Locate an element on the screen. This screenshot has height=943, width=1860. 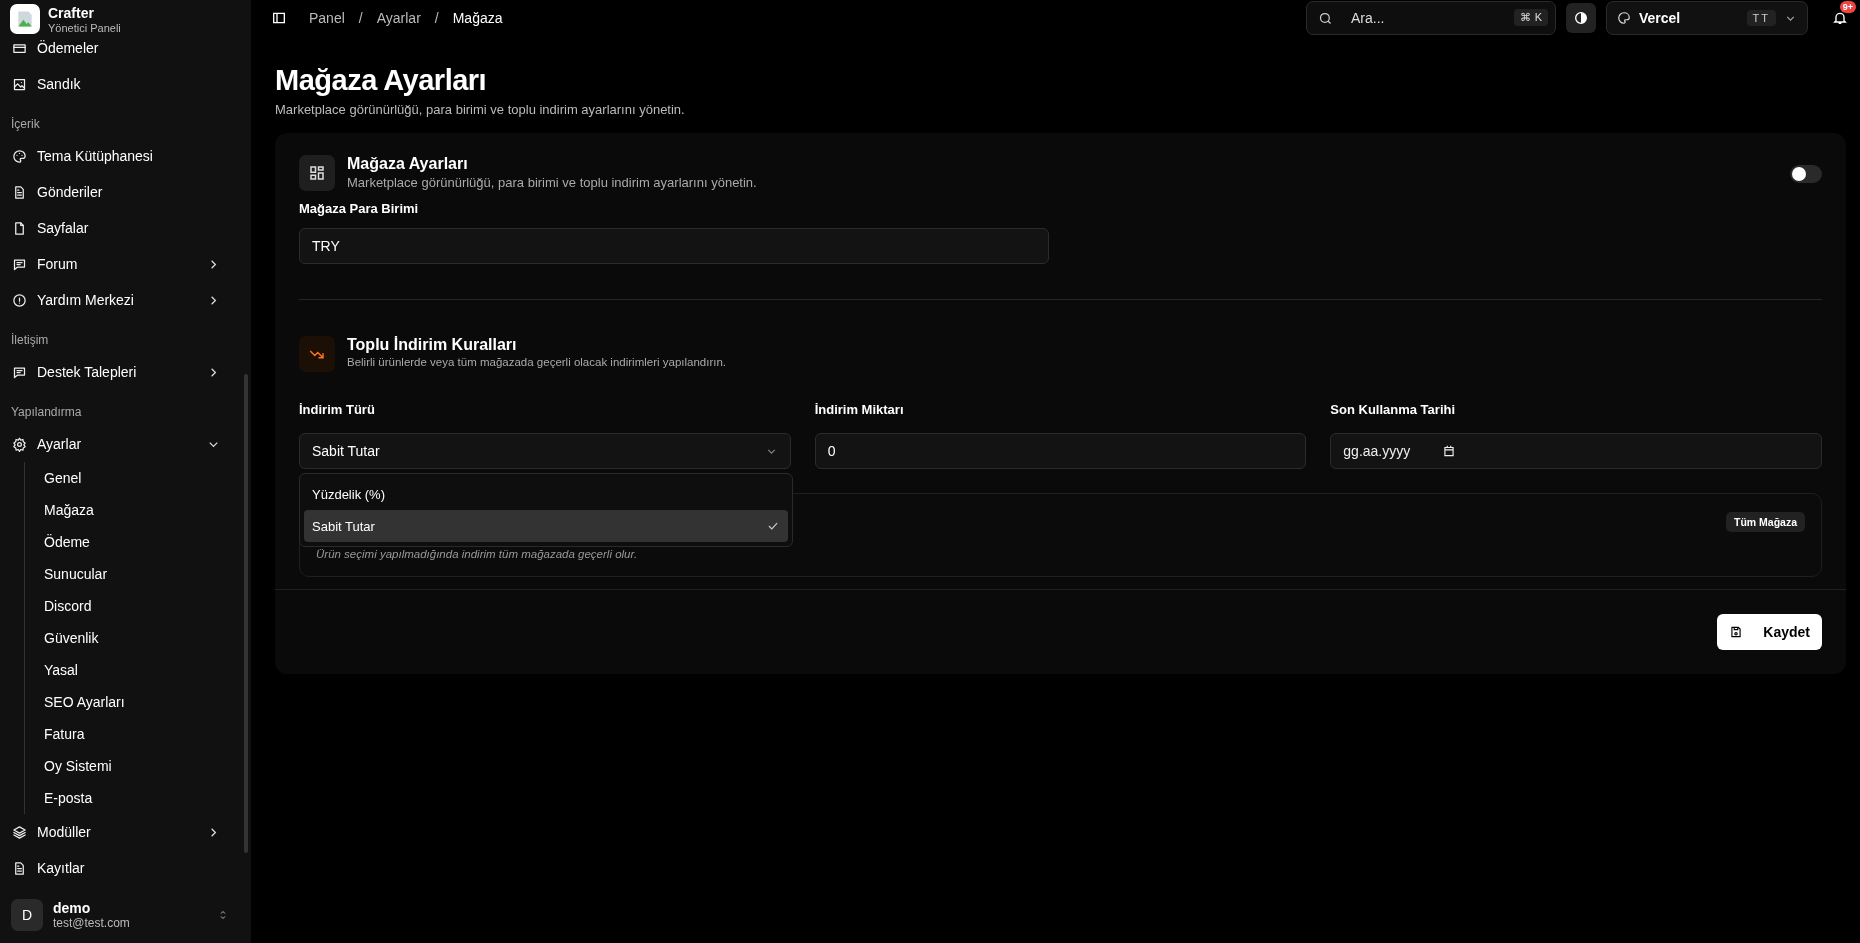
field-label: Mağaza Para Birimi is located at coordinates (359, 208).